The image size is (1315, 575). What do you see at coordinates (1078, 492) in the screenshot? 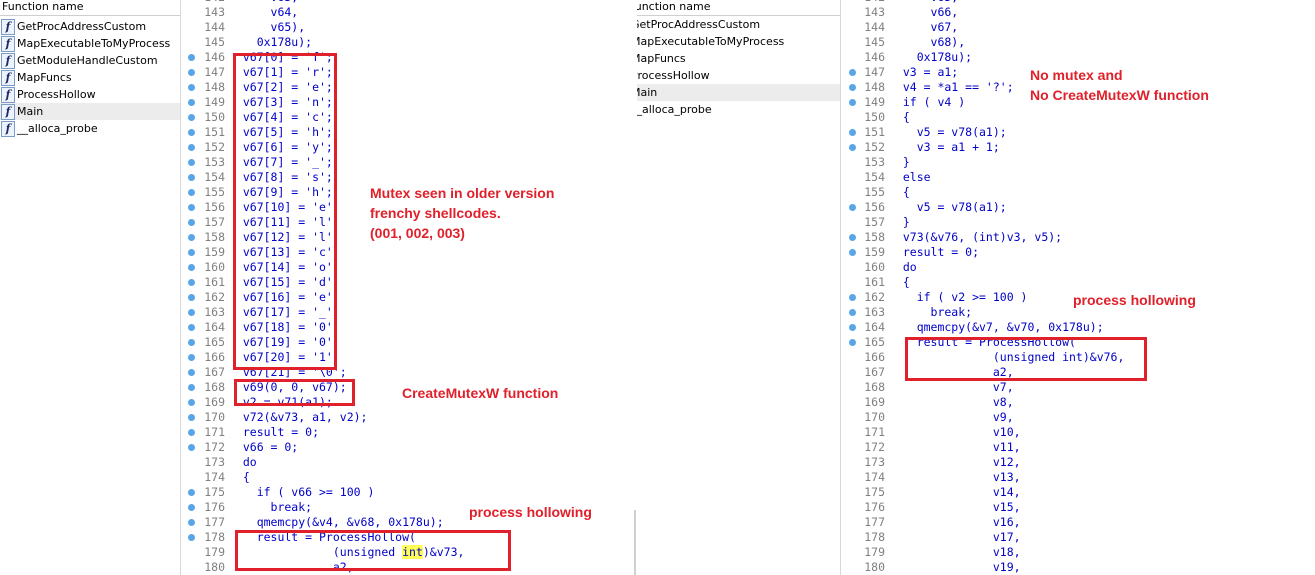
I see `code-line: 175 v14,` at bounding box center [1078, 492].